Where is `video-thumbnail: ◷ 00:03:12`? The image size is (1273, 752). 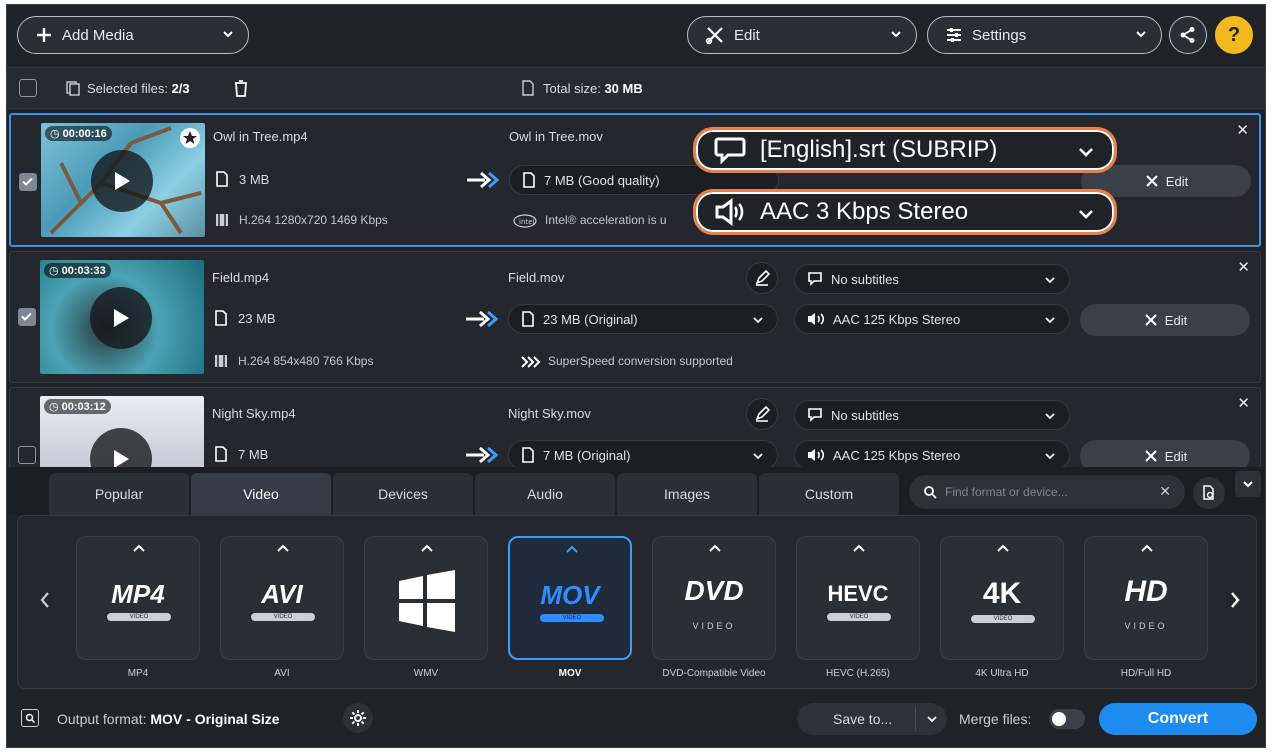
video-thumbnail: ◷ 00:03:12 is located at coordinates (122, 432).